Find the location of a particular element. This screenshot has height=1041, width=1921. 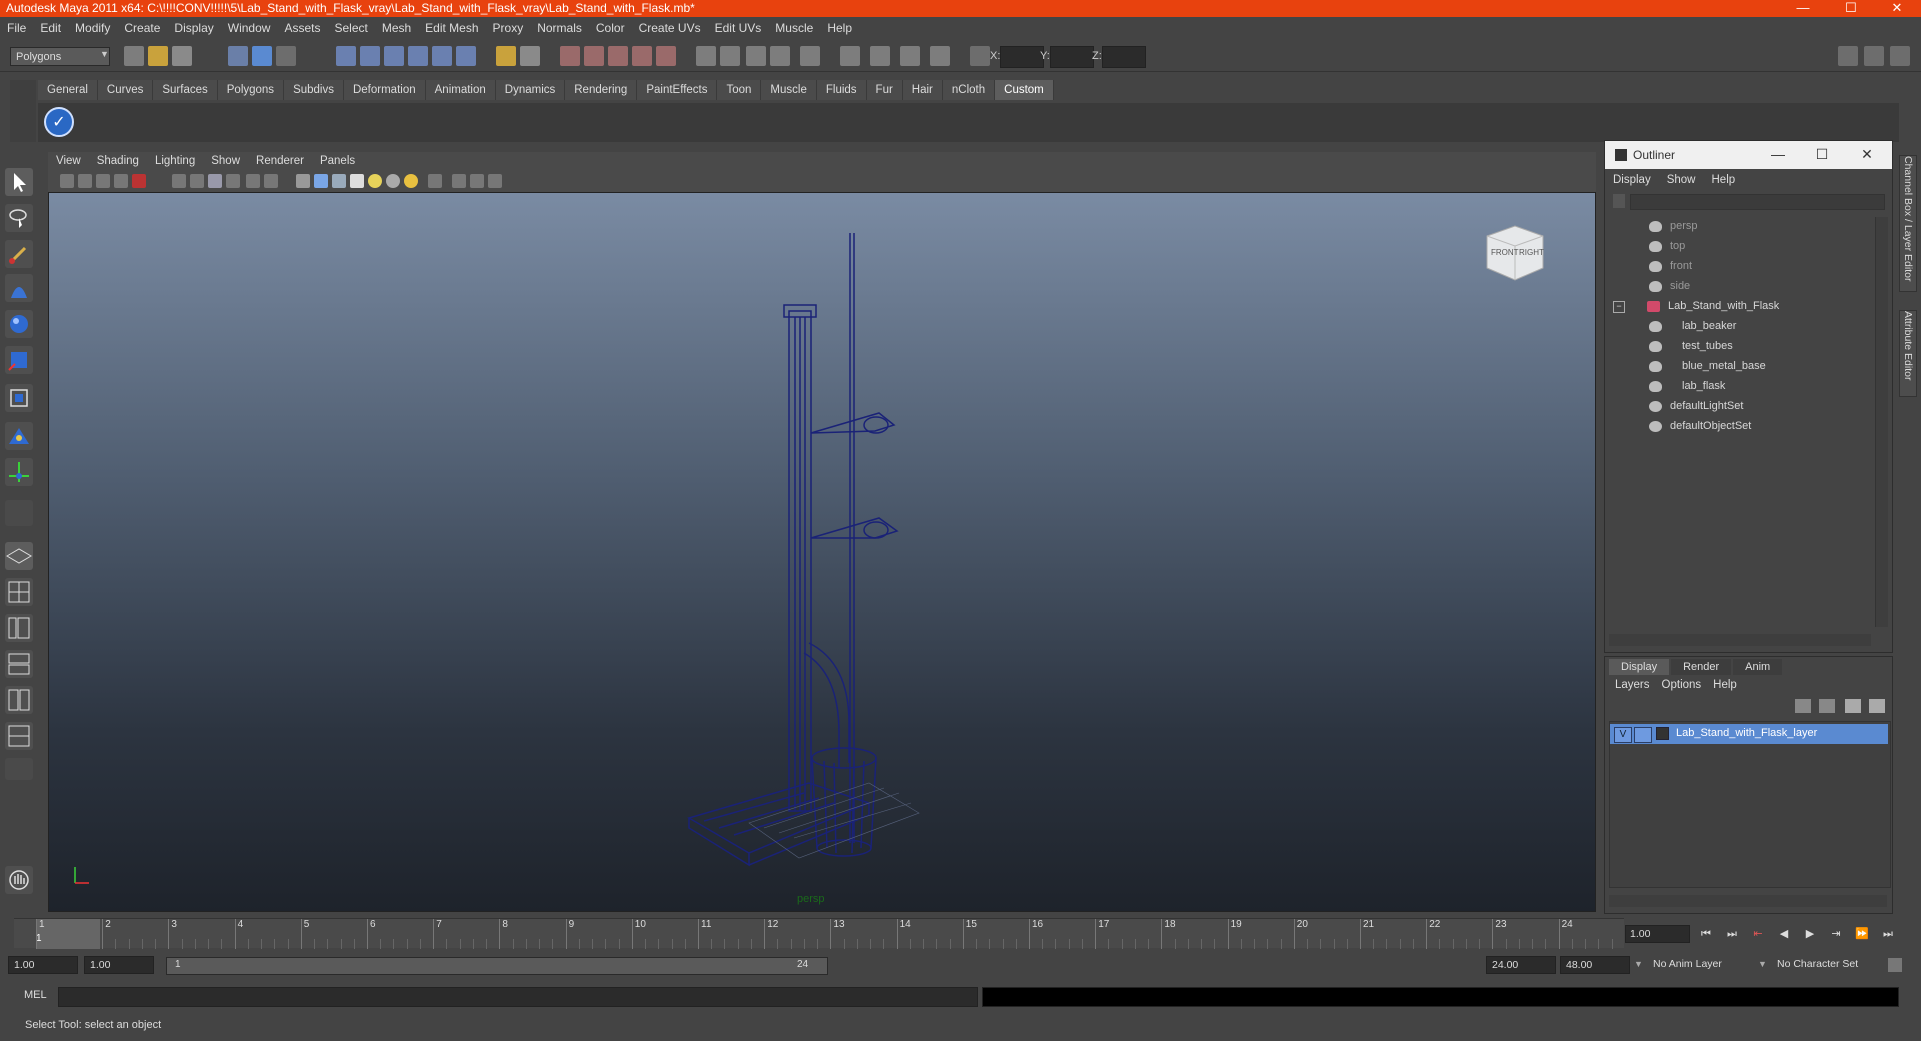

render-icon is located at coordinates (570, 56).